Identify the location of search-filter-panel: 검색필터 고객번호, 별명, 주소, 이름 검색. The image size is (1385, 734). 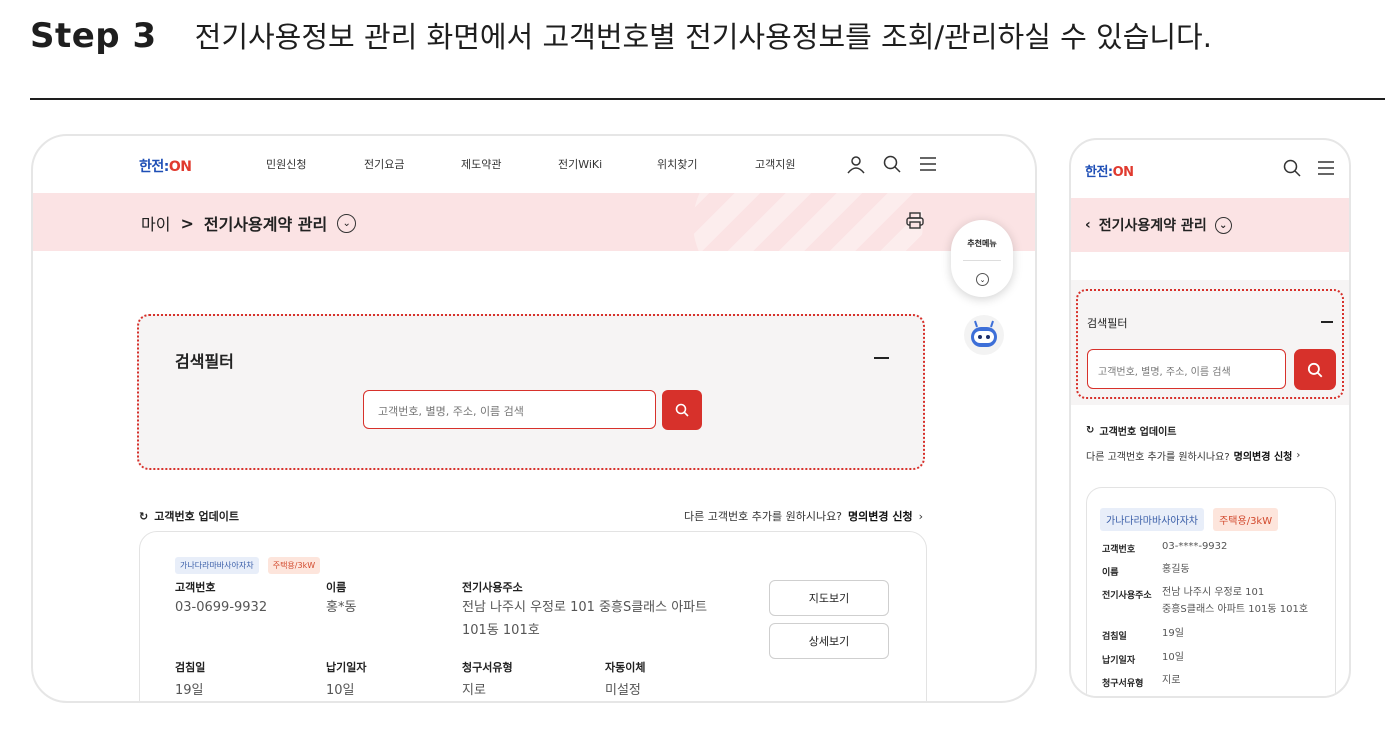
(531, 392).